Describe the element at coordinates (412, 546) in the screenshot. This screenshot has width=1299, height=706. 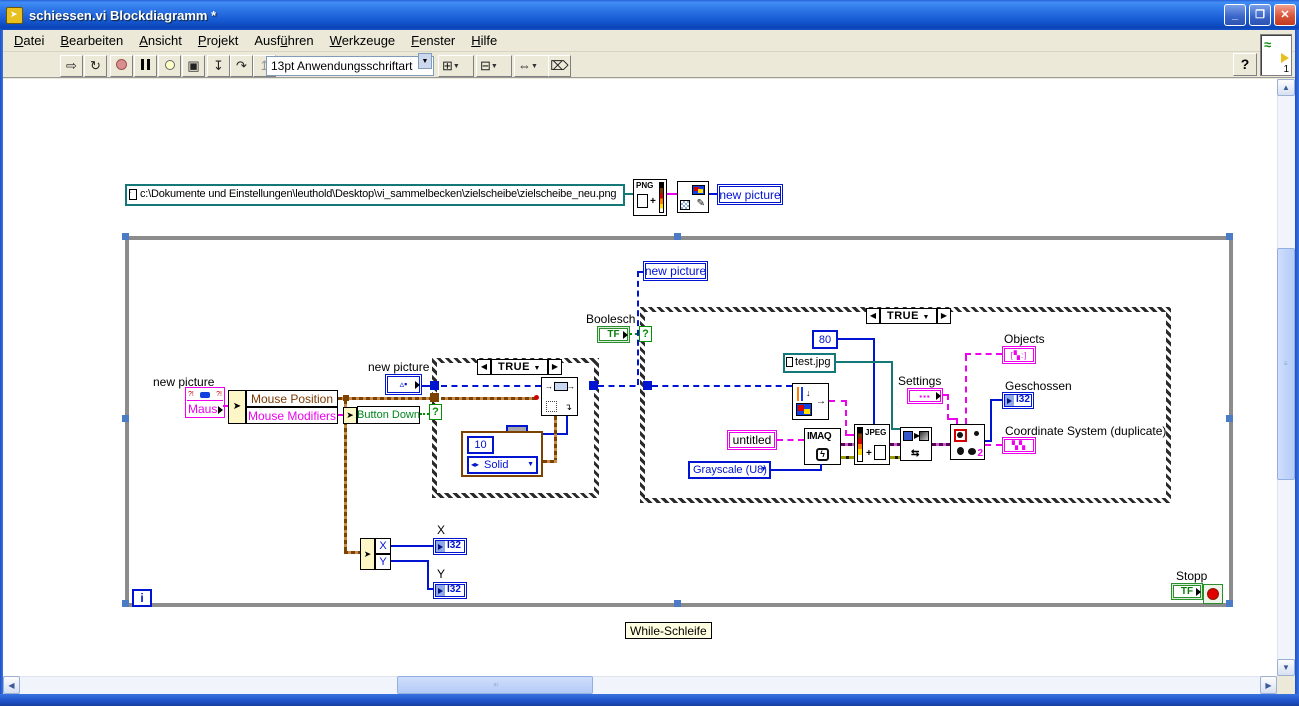
I see `wire-x` at that location.